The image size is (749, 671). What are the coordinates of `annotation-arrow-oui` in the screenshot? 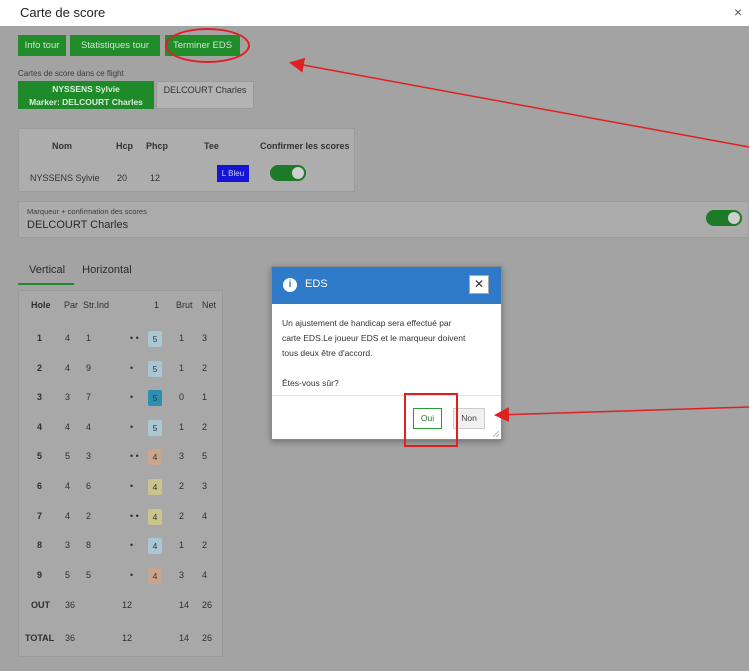 It's located at (621, 414).